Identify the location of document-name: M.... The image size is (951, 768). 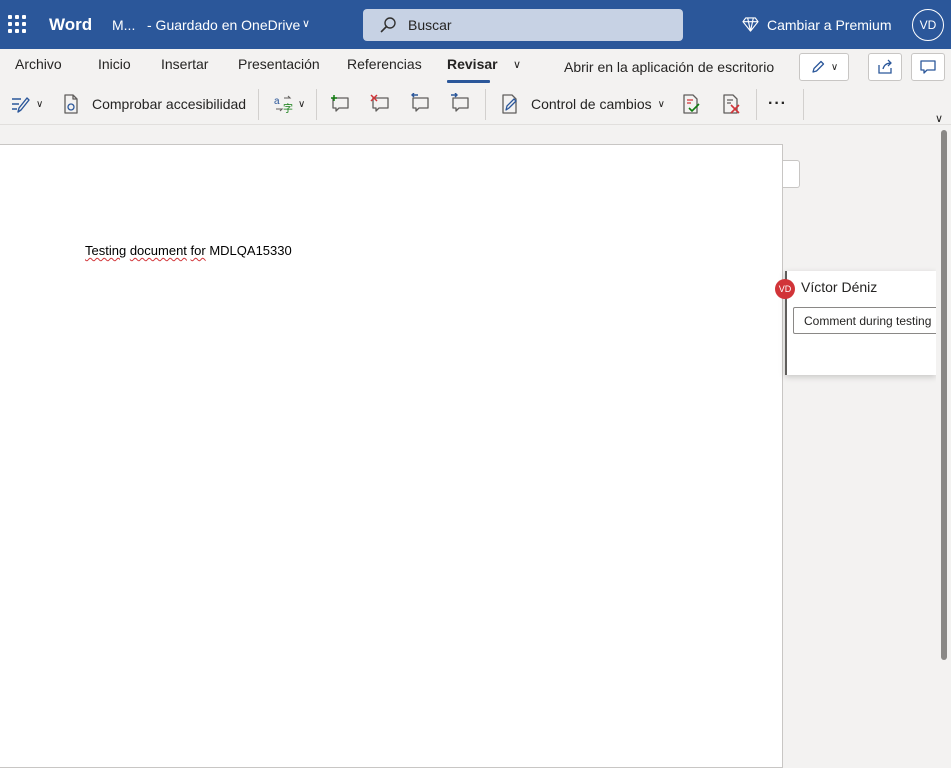
(123, 25).